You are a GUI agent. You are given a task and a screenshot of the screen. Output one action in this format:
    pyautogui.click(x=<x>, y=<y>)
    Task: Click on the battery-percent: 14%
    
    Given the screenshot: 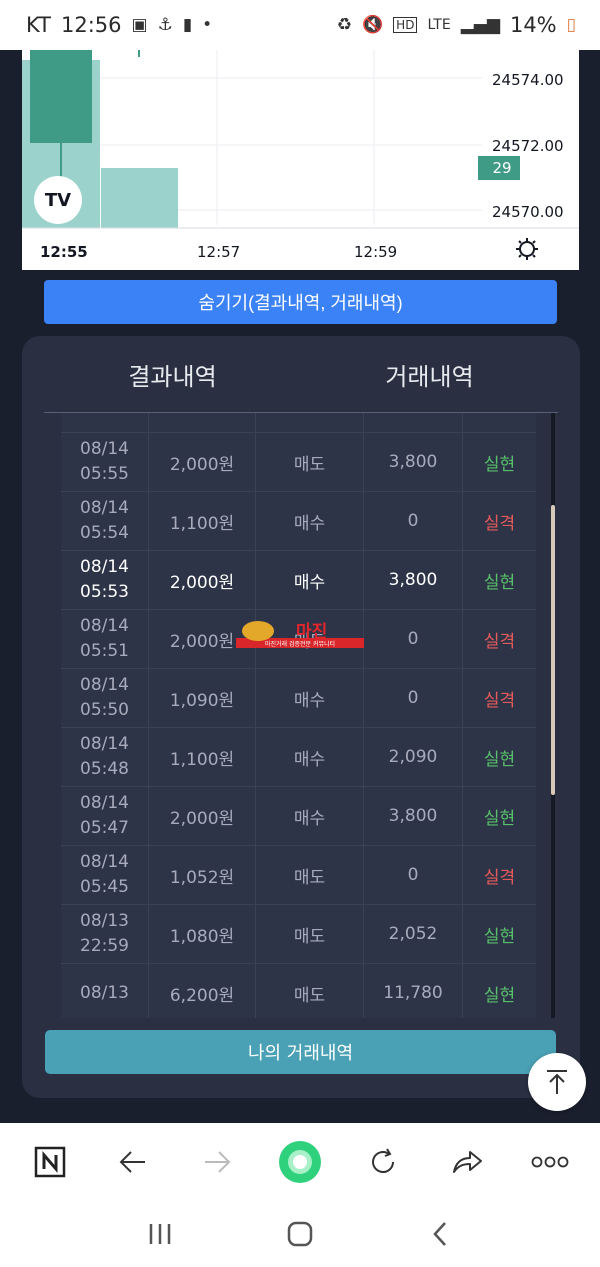 What is the action you would take?
    pyautogui.click(x=533, y=25)
    